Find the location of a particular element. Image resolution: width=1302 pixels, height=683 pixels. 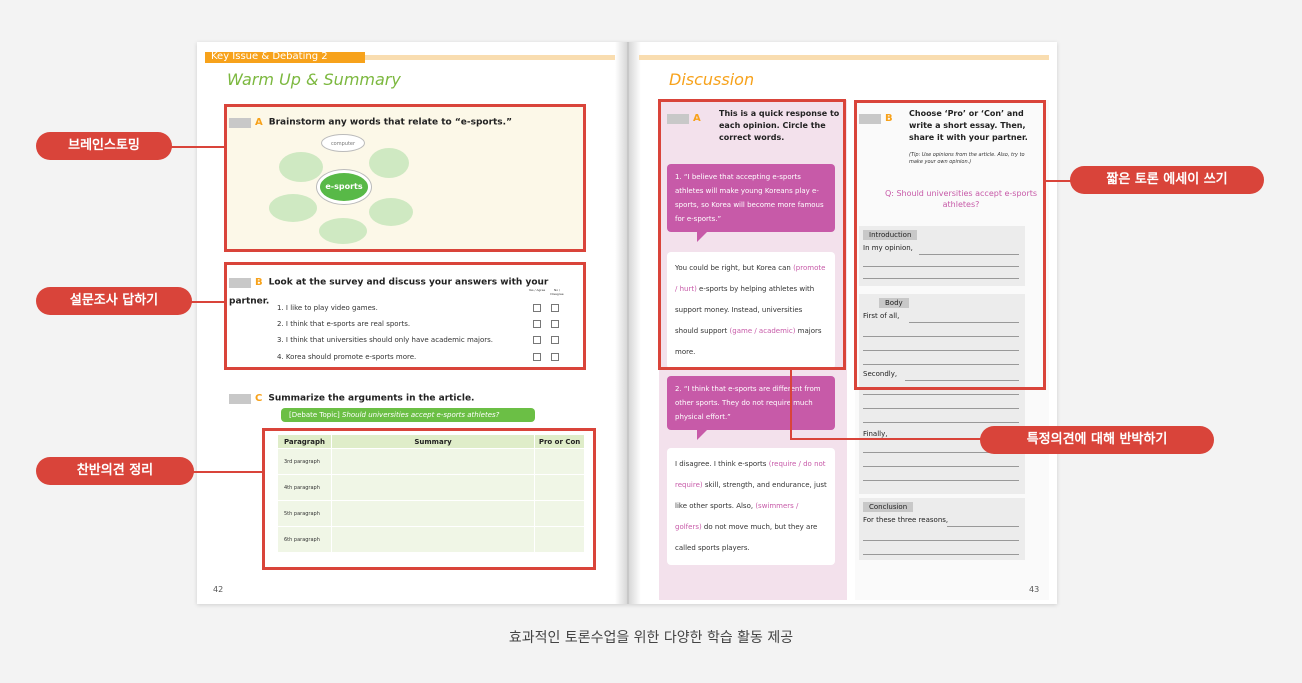

highlight-brainstorm is located at coordinates (405, 178).